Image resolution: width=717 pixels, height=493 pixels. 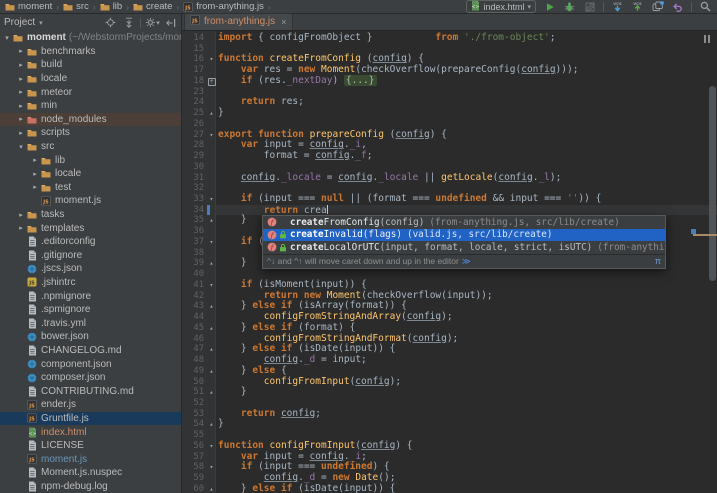 I want to click on expand-arrow-icon: ▾, so click(x=7, y=38).